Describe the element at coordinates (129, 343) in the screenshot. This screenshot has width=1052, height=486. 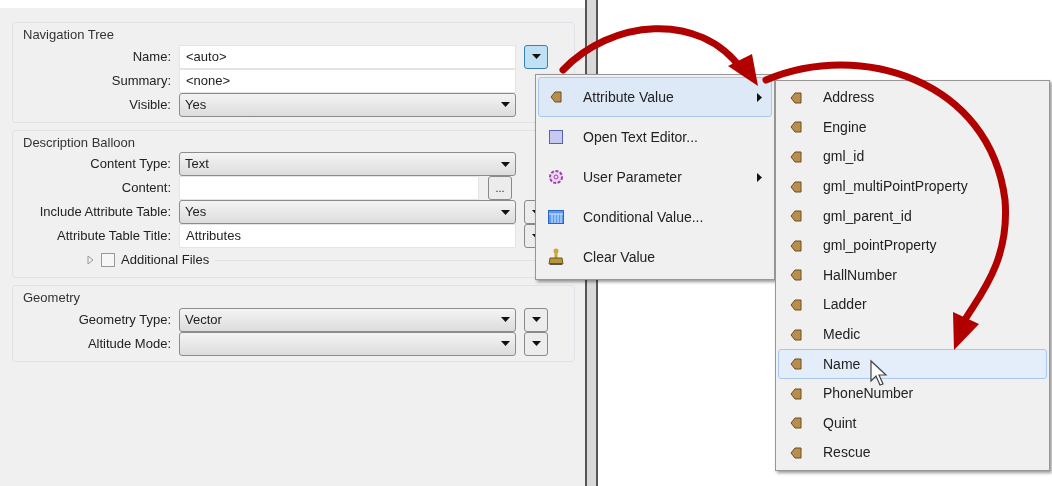
I see `field-label: Altitude Mode:` at that location.